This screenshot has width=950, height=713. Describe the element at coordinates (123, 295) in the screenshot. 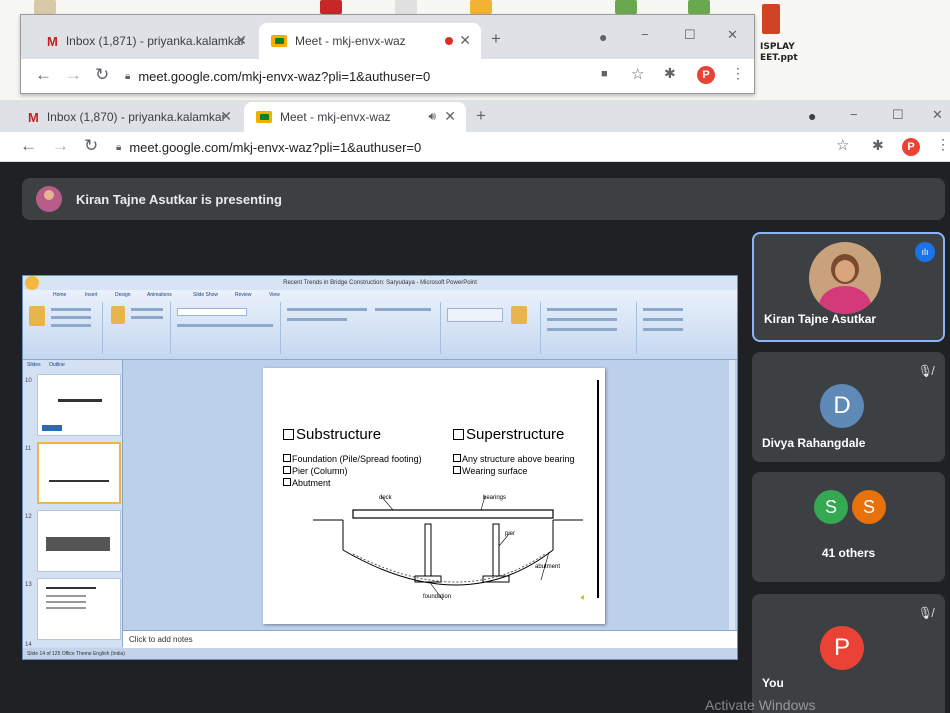

I see `ribbon-tab: Design` at that location.